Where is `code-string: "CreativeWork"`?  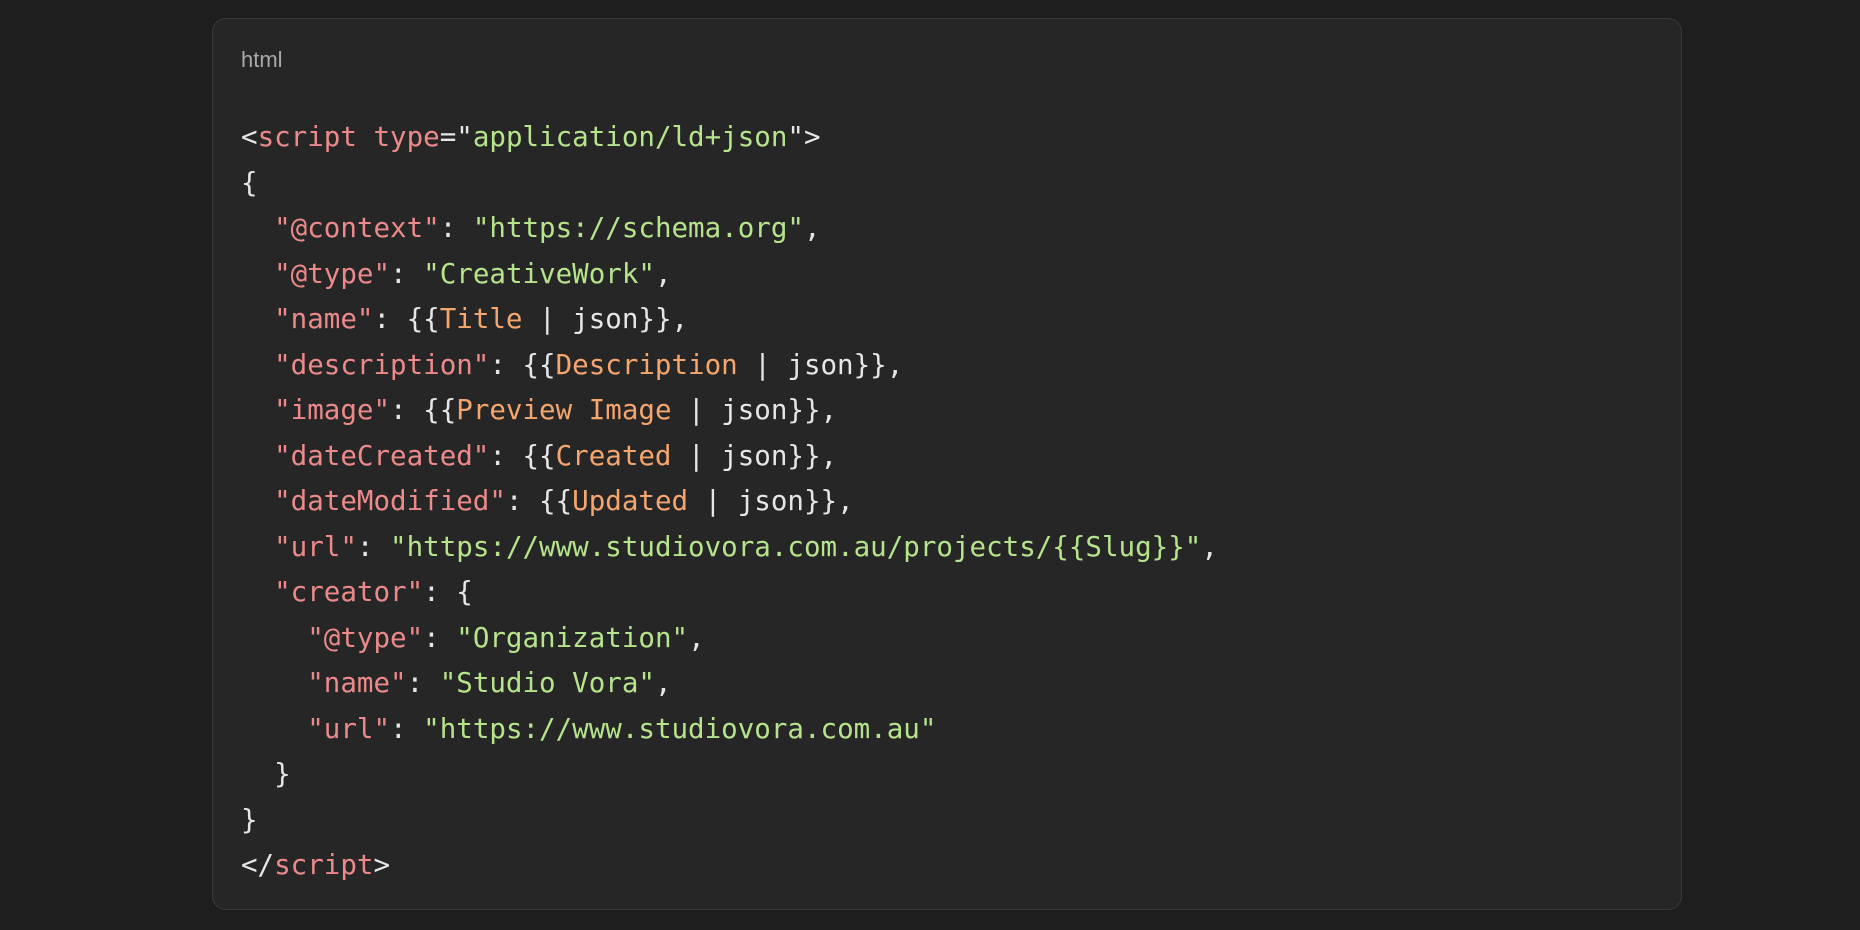
code-string: "CreativeWork" is located at coordinates (539, 273).